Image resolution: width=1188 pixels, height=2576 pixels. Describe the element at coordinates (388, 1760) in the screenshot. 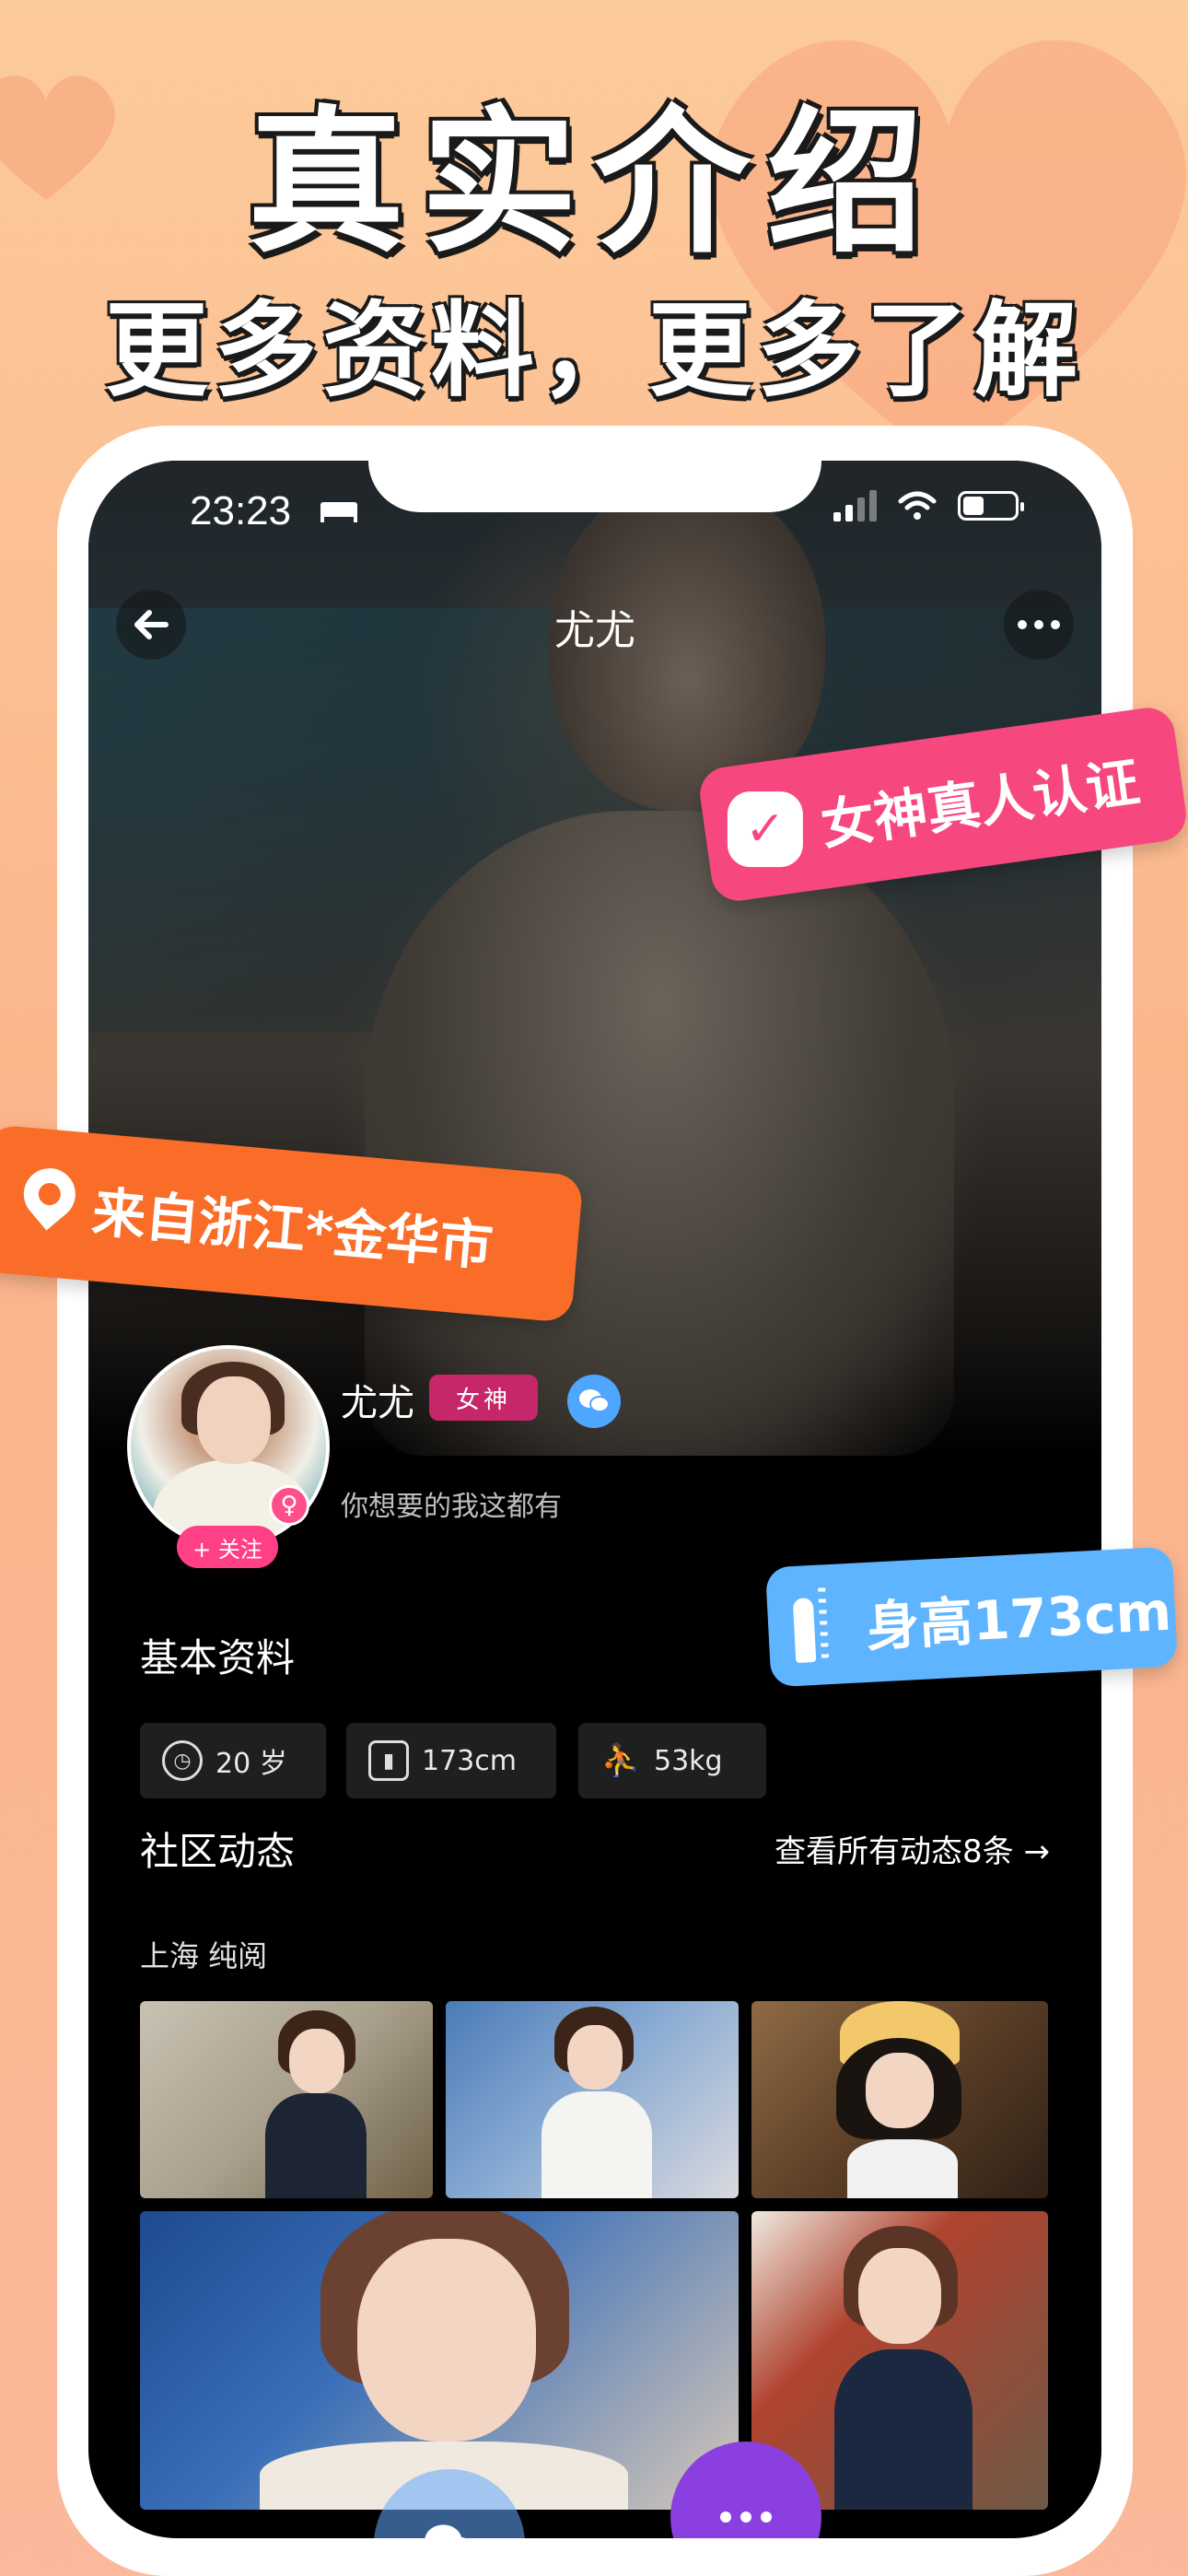

I see `height-icon: ▮` at that location.